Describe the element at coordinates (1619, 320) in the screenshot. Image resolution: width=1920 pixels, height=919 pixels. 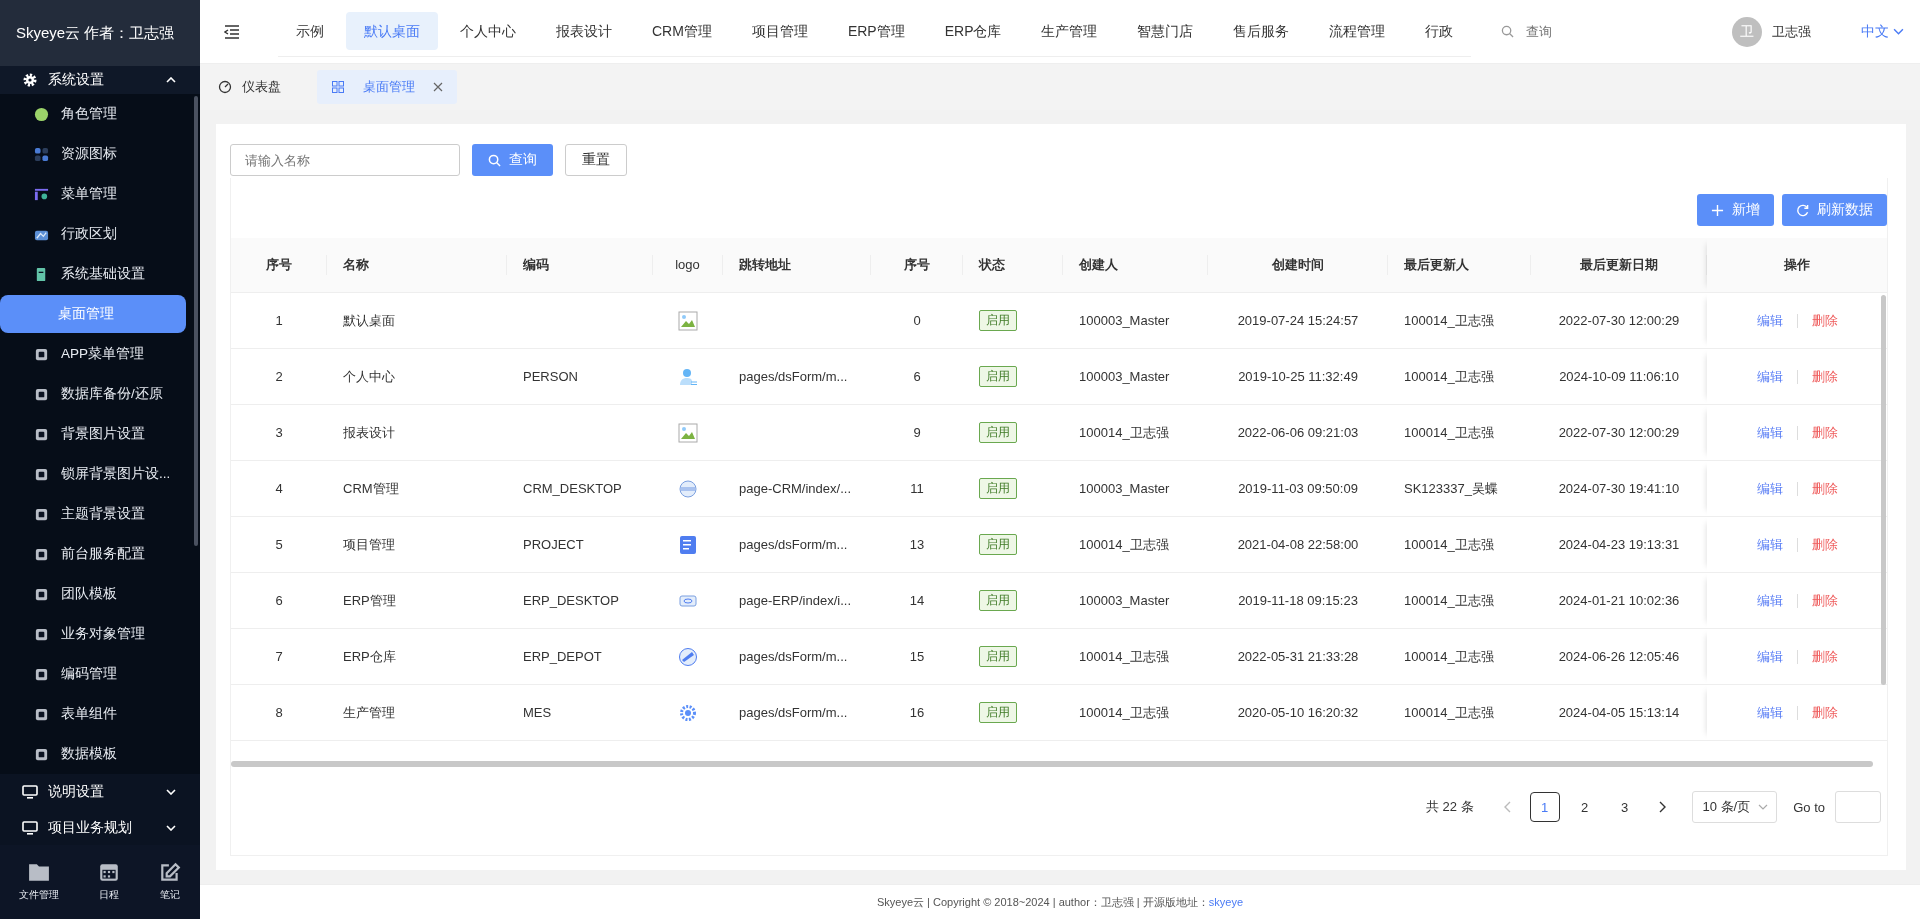
I see `table-cell: 2022-07-30 12:00:29` at that location.